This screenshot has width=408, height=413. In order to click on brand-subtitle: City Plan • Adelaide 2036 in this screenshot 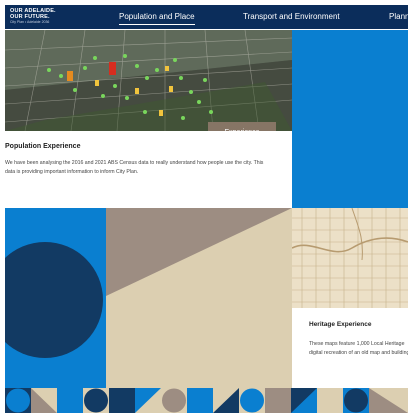, I will do `click(30, 22)`.